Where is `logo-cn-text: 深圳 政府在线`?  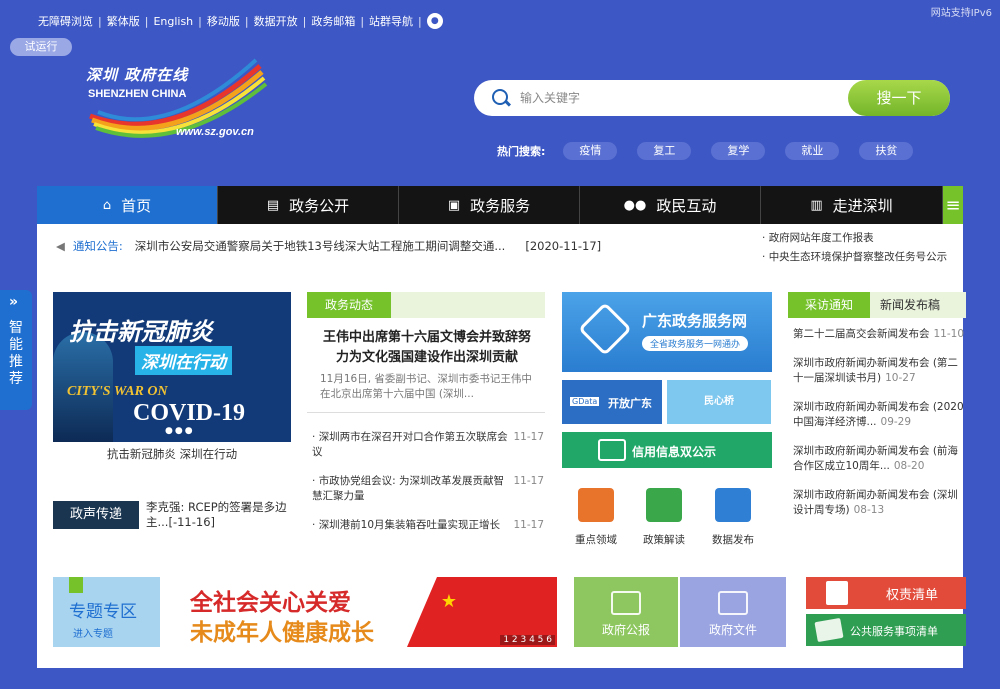 logo-cn-text: 深圳 政府在线 is located at coordinates (137, 75).